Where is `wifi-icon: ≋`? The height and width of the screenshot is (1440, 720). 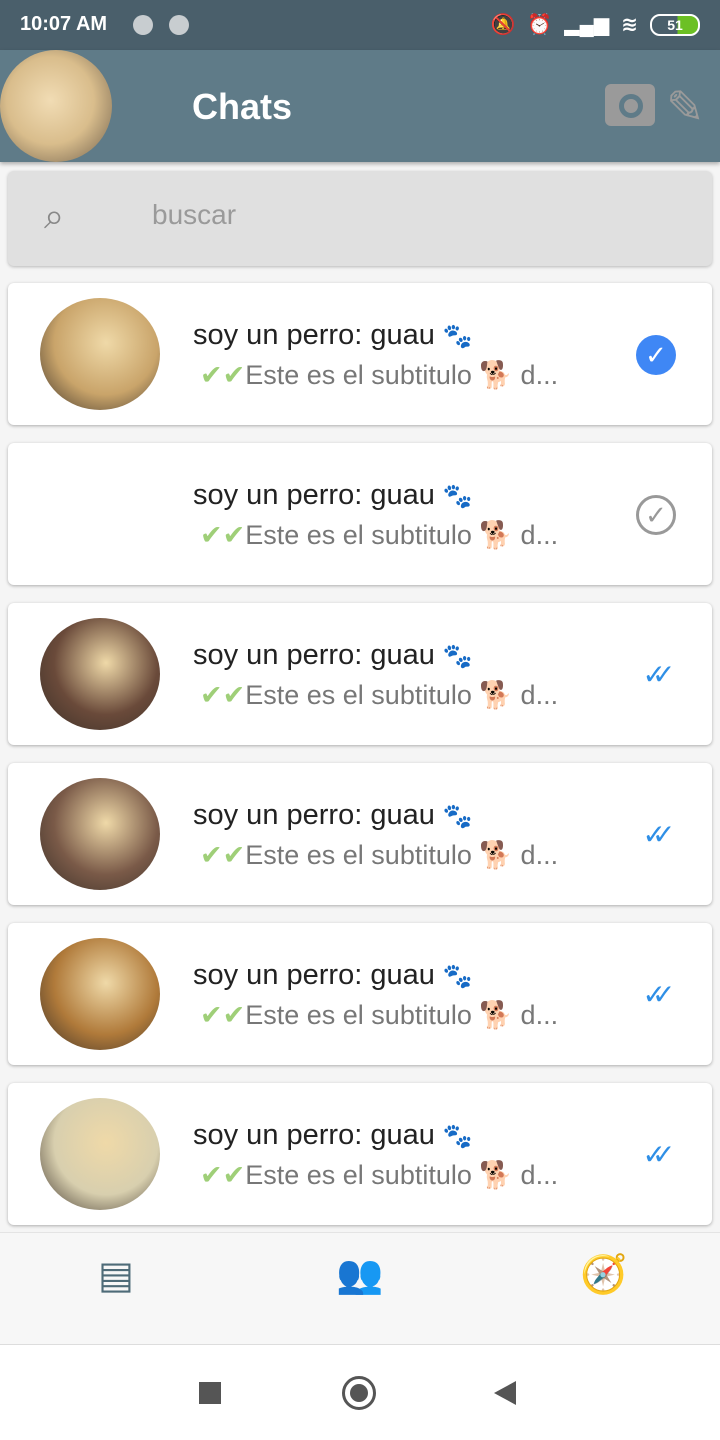
wifi-icon: ≋ is located at coordinates (629, 25).